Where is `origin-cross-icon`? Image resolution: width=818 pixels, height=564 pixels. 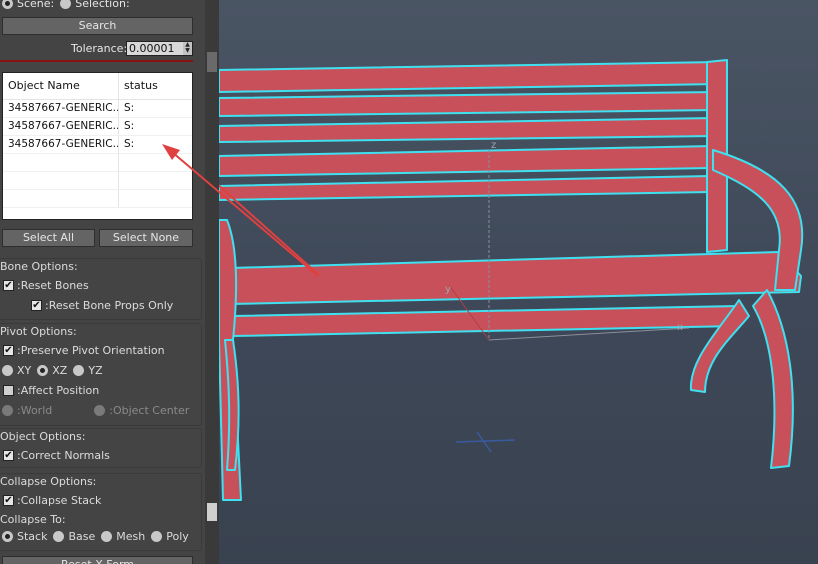
origin-cross-icon is located at coordinates (485, 442).